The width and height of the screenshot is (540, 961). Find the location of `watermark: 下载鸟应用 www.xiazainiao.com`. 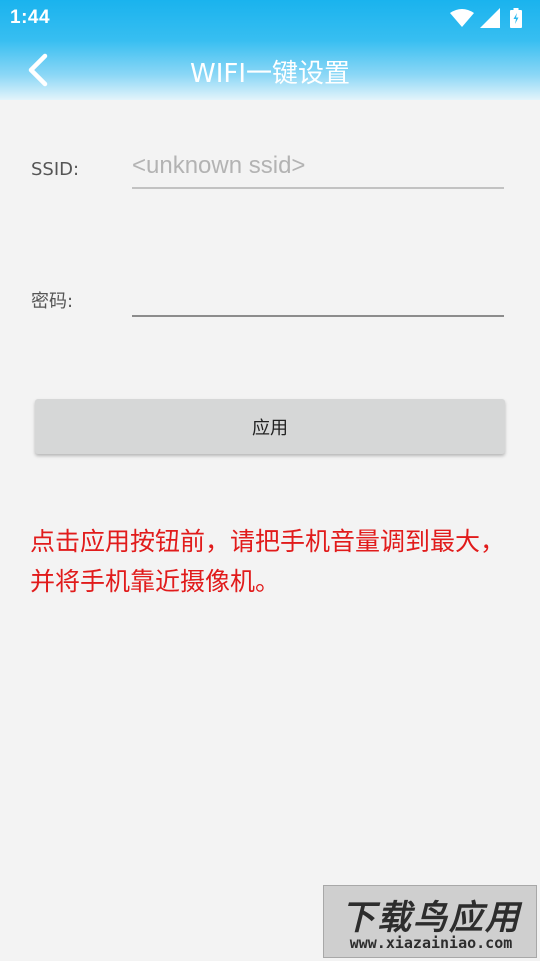

watermark: 下载鸟应用 www.xiazainiao.com is located at coordinates (430, 921).